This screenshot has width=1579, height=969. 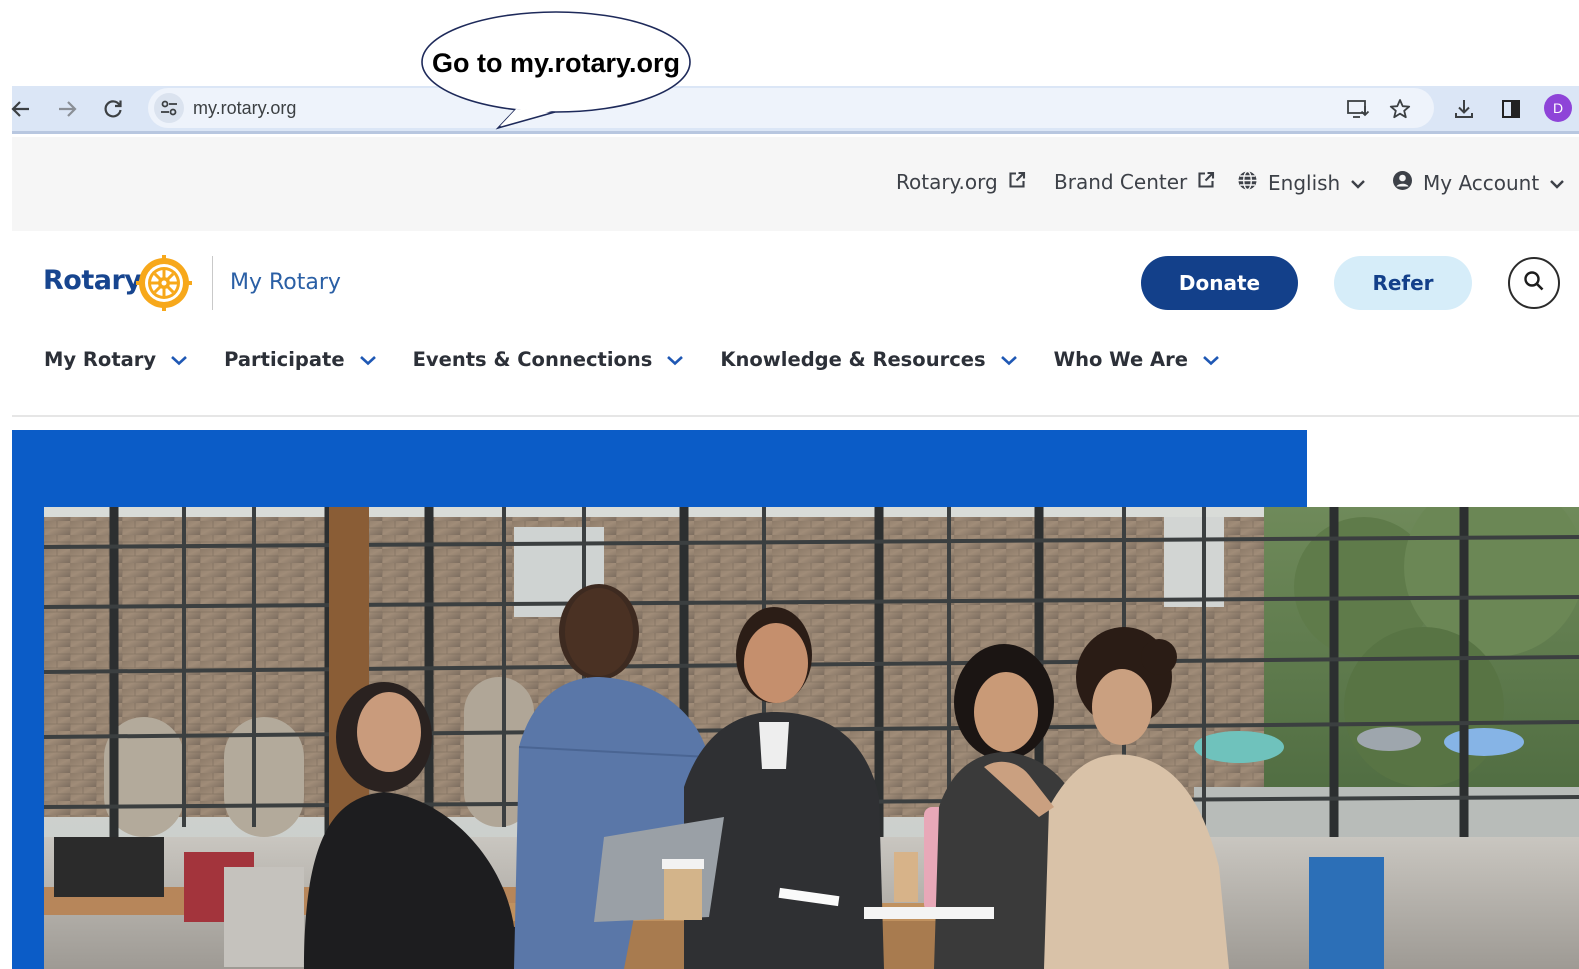 I want to click on profile-avatar: D, so click(x=1558, y=108).